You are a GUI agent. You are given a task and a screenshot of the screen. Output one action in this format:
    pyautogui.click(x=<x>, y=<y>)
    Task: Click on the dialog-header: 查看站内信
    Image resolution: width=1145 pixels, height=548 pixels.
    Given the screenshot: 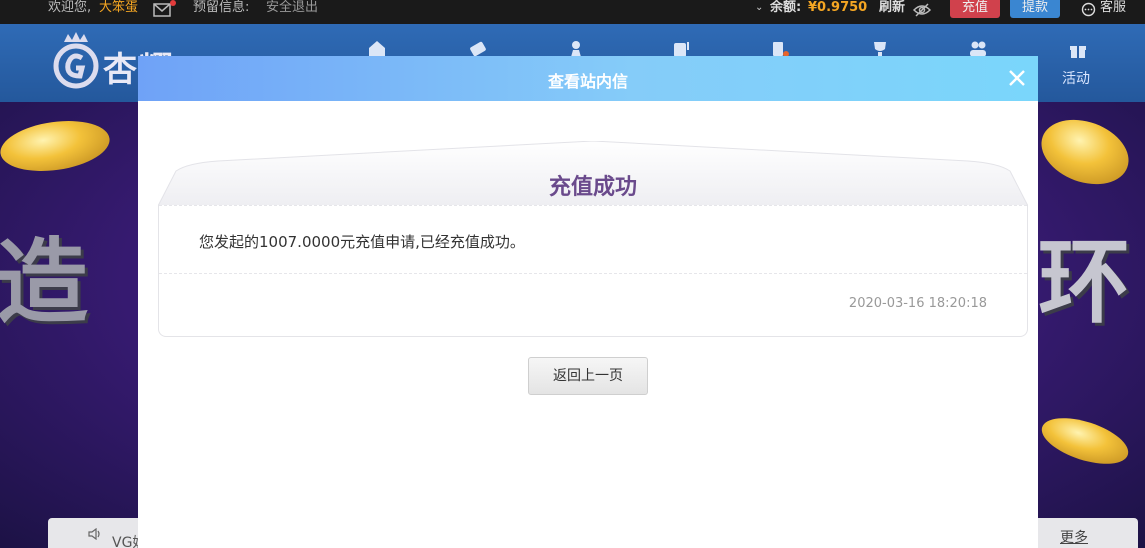 What is the action you would take?
    pyautogui.click(x=588, y=78)
    